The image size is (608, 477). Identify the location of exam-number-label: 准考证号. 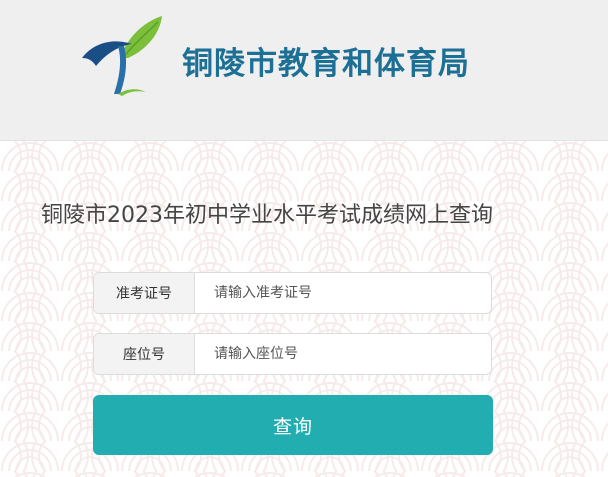
(144, 293).